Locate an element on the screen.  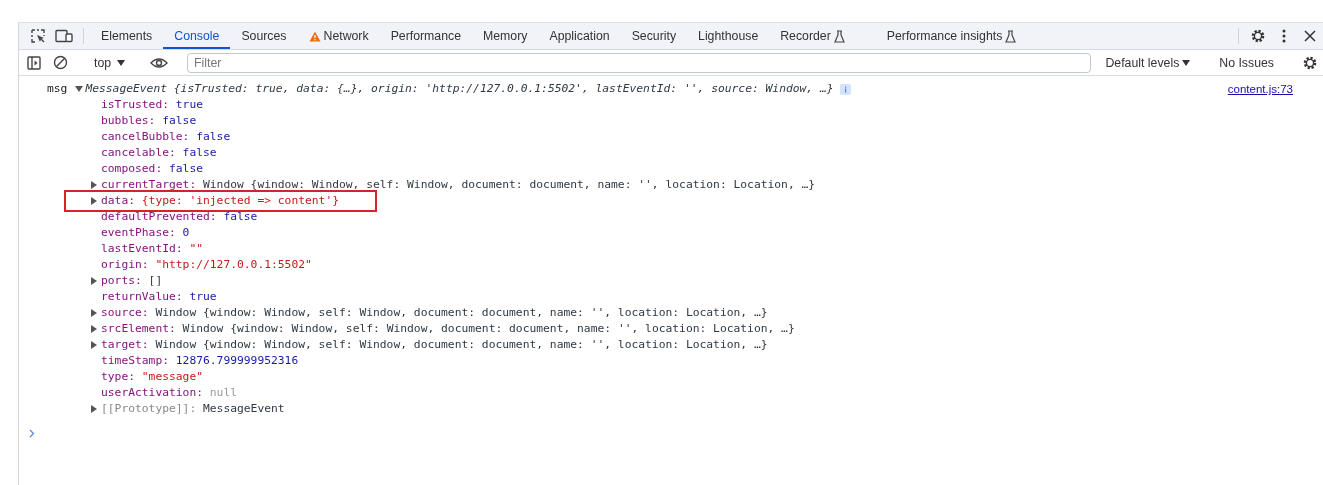
property-name: bubbles: is located at coordinates (128, 121).